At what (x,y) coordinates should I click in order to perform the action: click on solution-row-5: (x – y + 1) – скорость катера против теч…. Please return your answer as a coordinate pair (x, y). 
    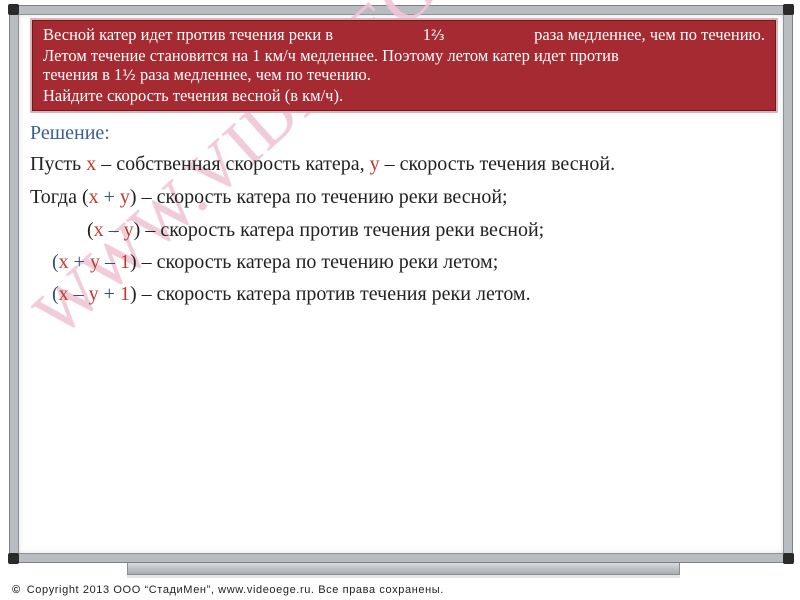
    Looking at the image, I should click on (291, 294).